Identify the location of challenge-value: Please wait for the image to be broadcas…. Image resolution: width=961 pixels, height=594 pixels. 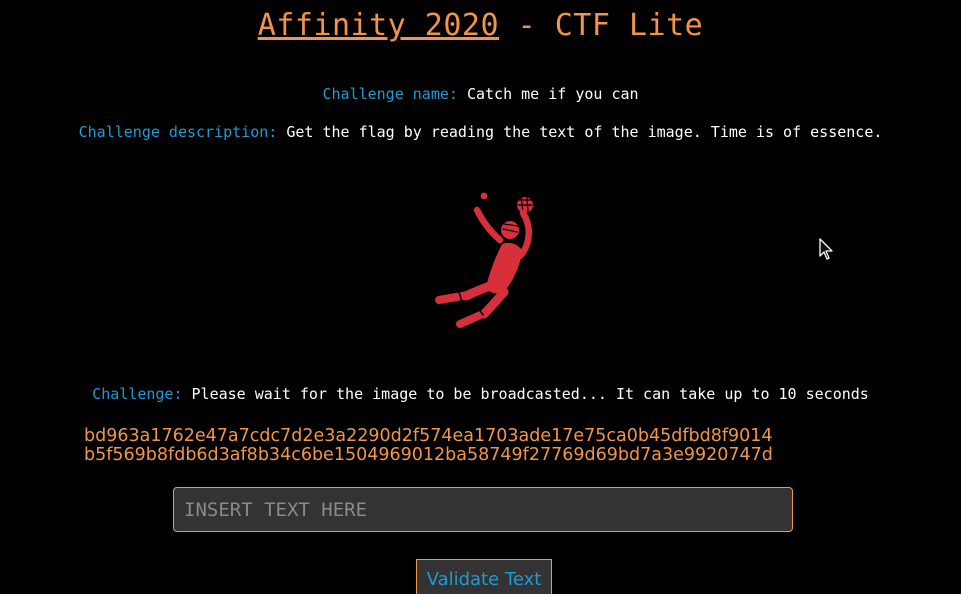
(530, 394).